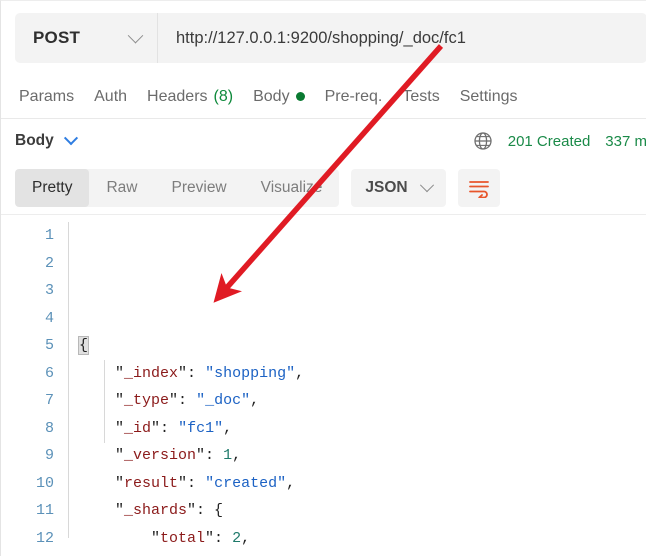 Image resolution: width=646 pixels, height=556 pixels. What do you see at coordinates (201, 428) in the screenshot?
I see `code-token: "fc1"` at bounding box center [201, 428].